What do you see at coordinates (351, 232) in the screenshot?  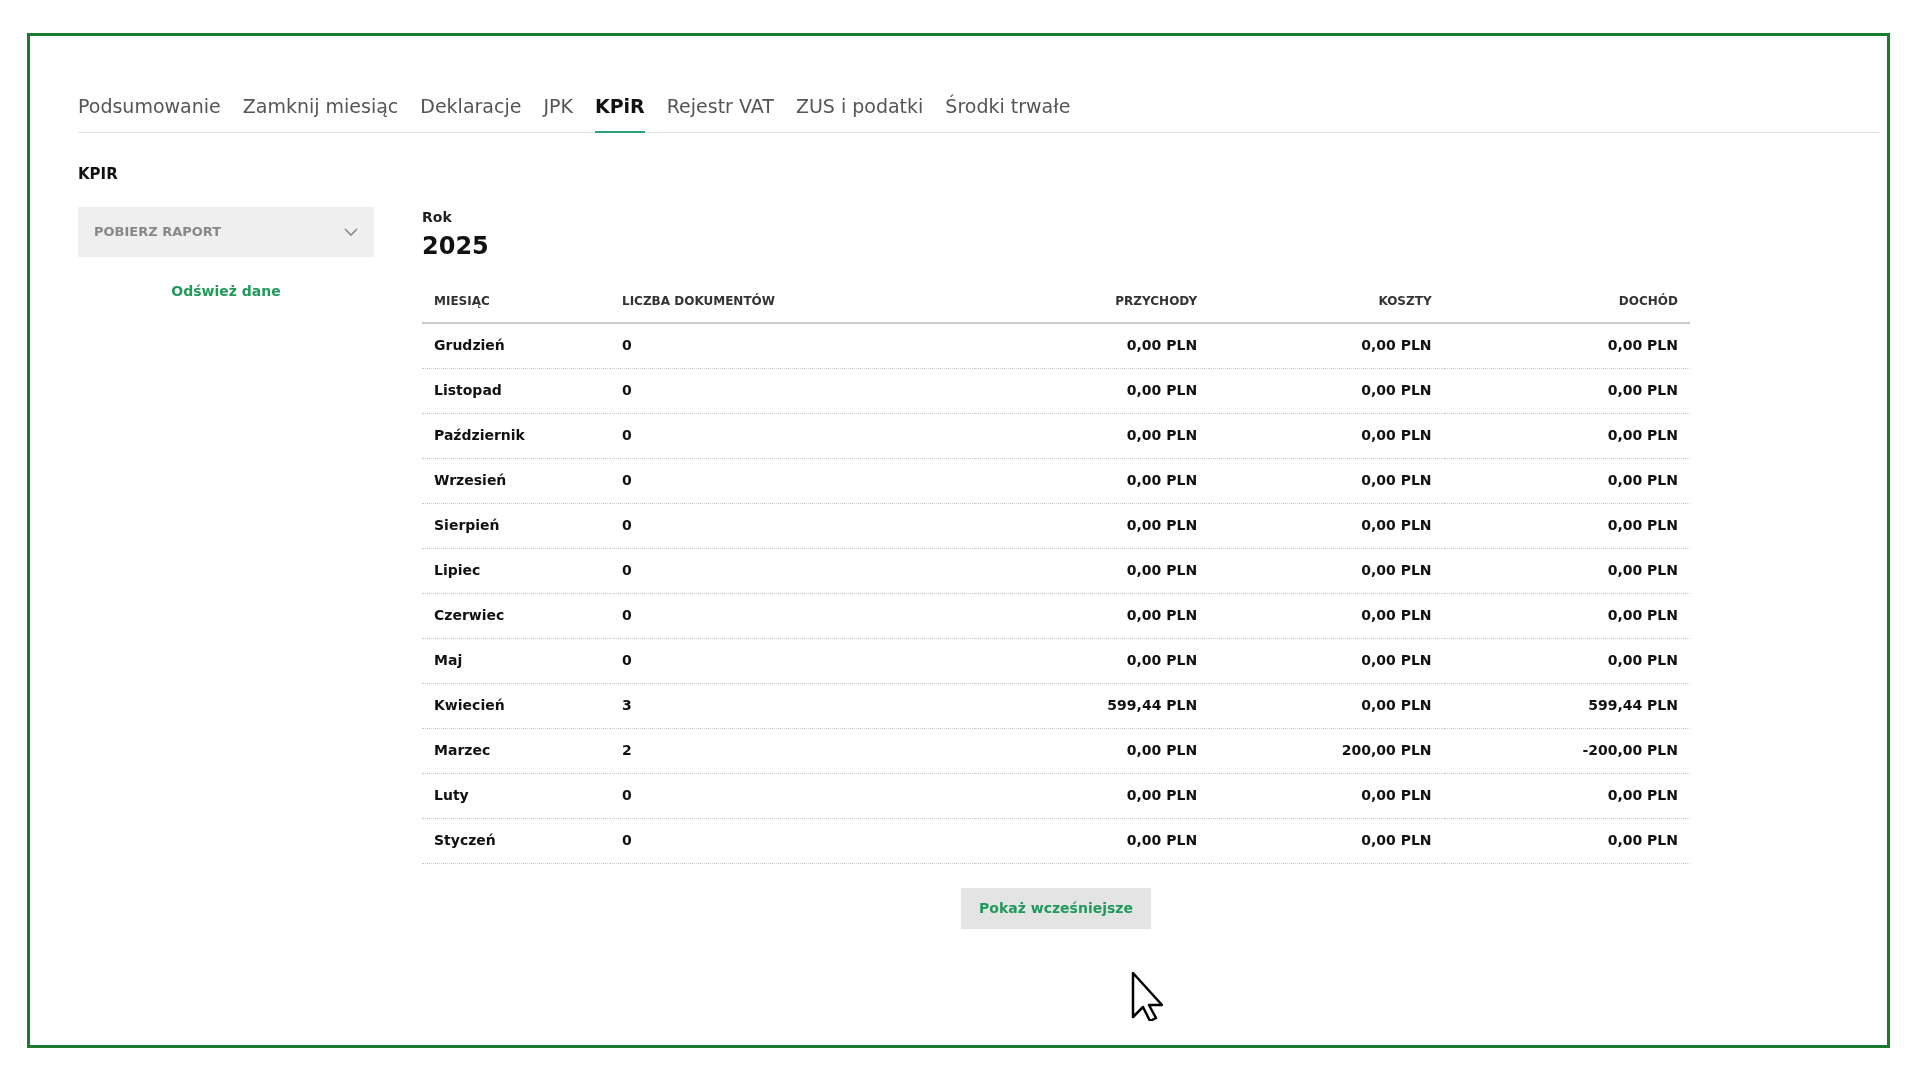 I see `chevron-down-icon` at bounding box center [351, 232].